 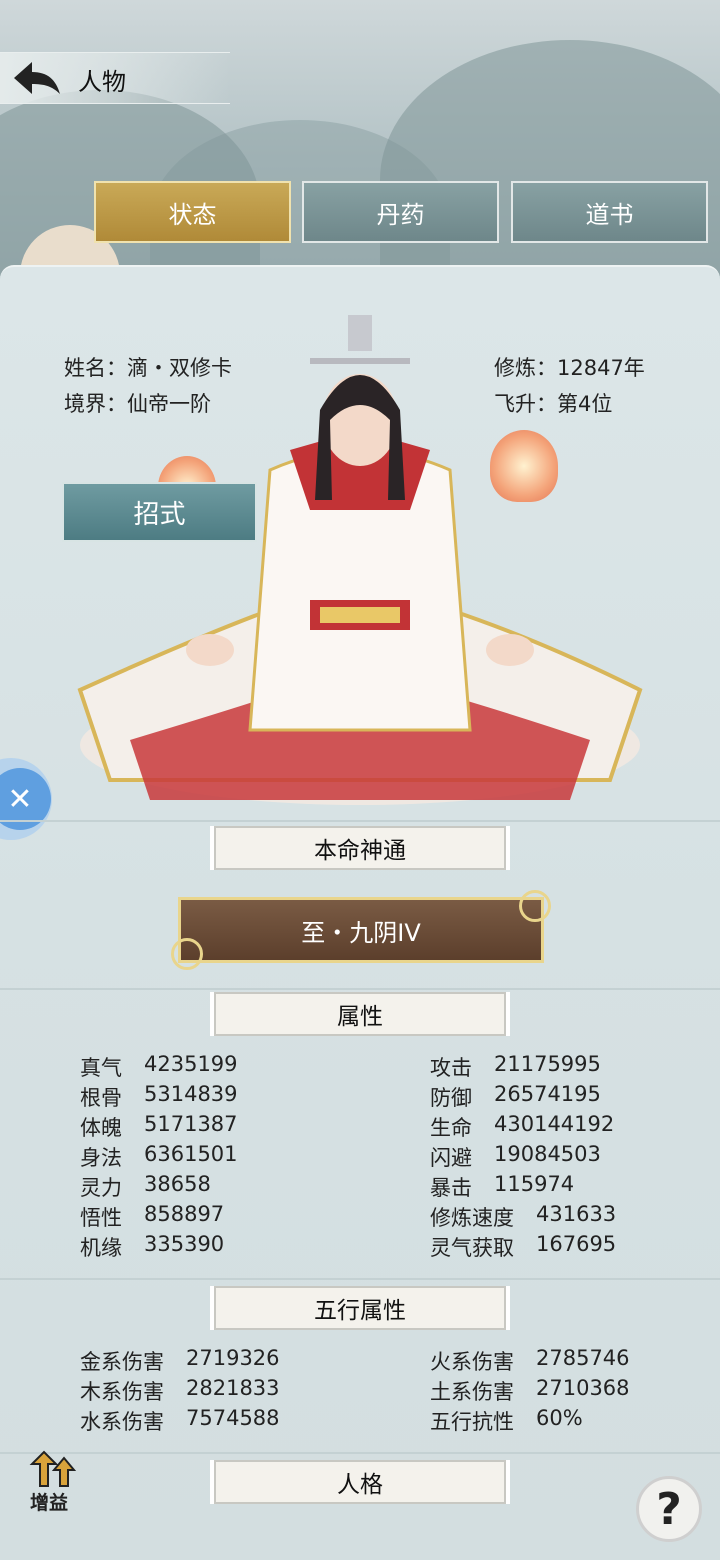 I want to click on five-elements-header: 五行属性, so click(x=360, y=1308).